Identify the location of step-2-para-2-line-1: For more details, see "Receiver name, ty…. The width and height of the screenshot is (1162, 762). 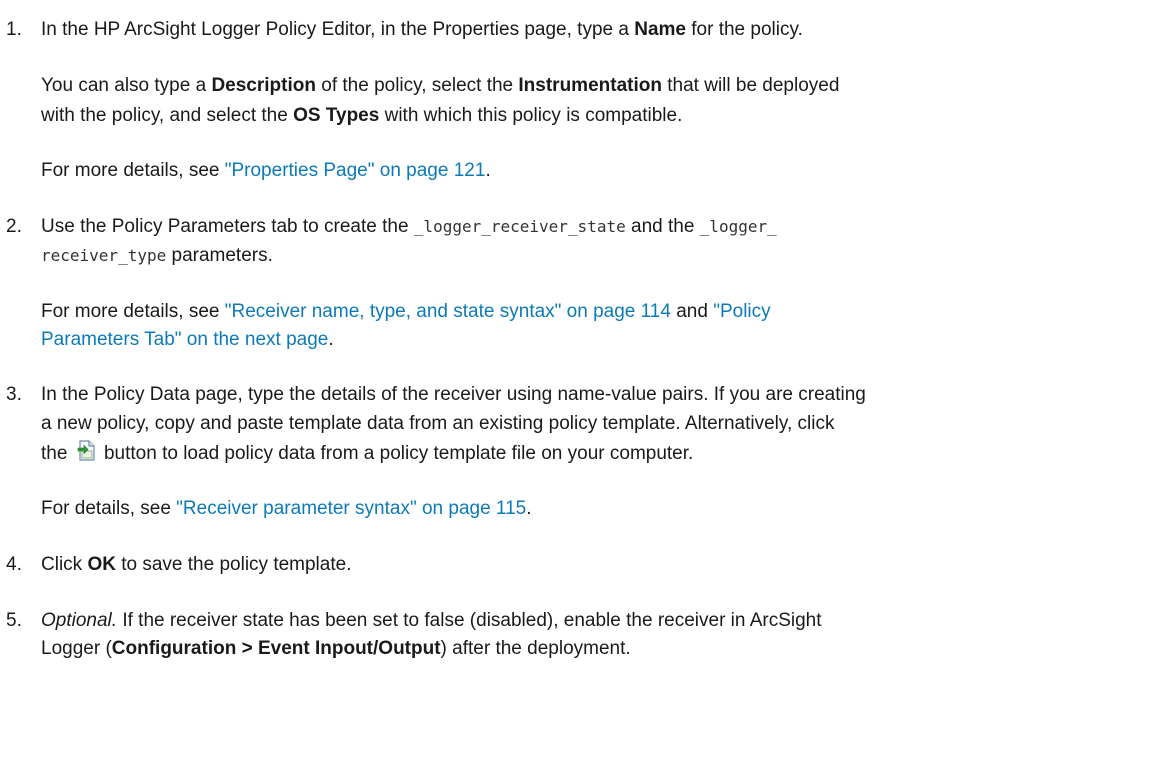
(406, 311).